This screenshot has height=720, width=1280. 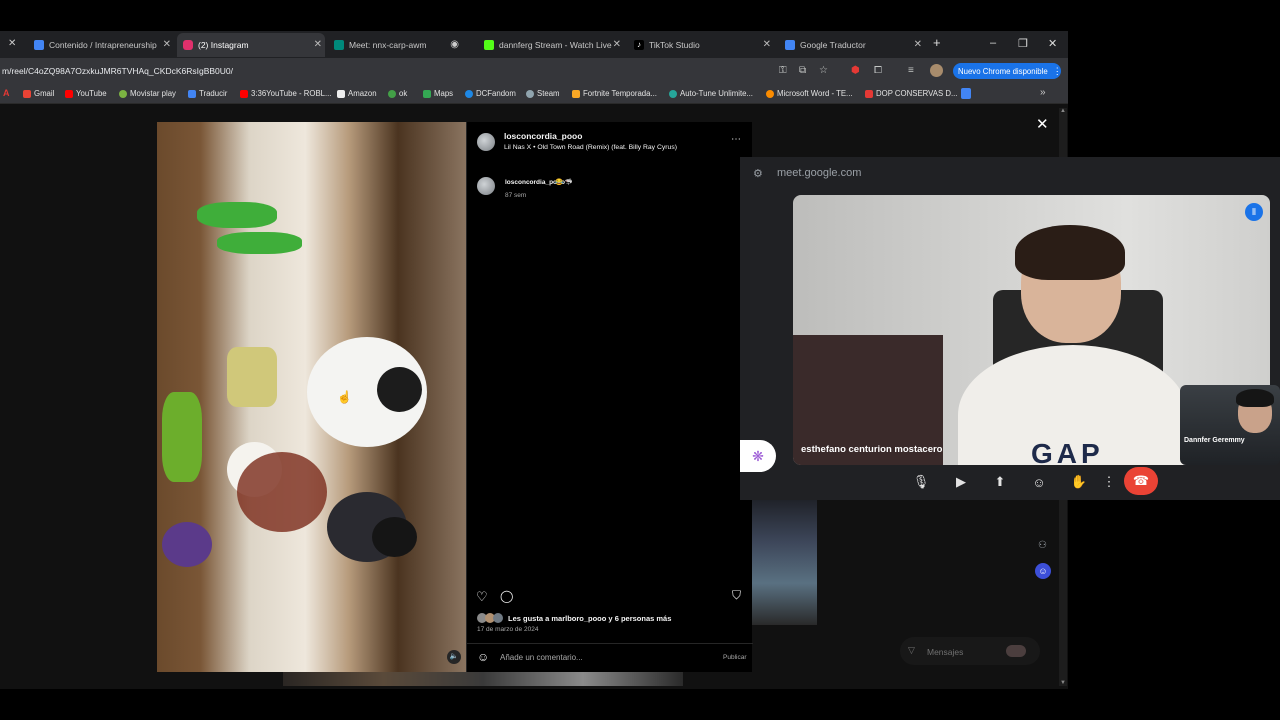 I want to click on purple-bowl, so click(x=187, y=544).